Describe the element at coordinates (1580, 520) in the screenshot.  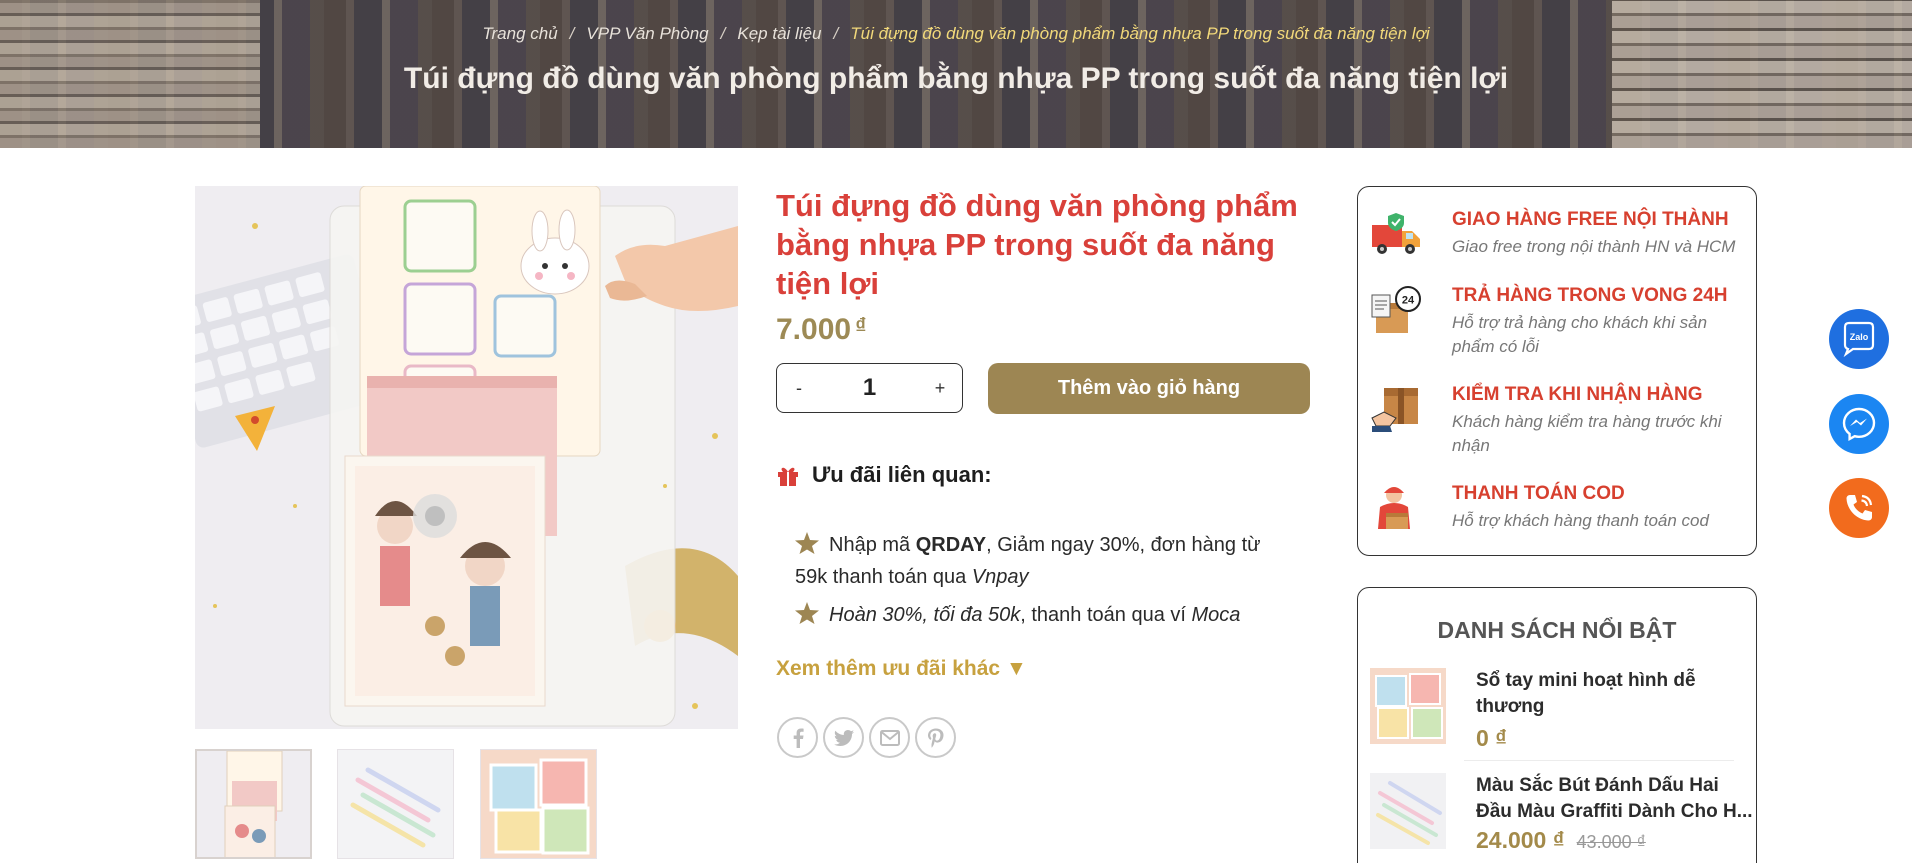
I see `benefit-description: Hỗ trợ khách hàng thanh toán cod` at that location.